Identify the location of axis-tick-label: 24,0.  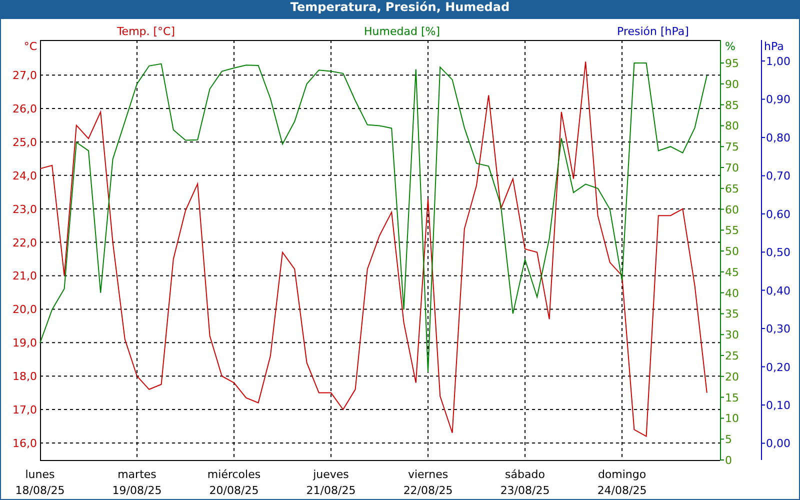
(24, 175).